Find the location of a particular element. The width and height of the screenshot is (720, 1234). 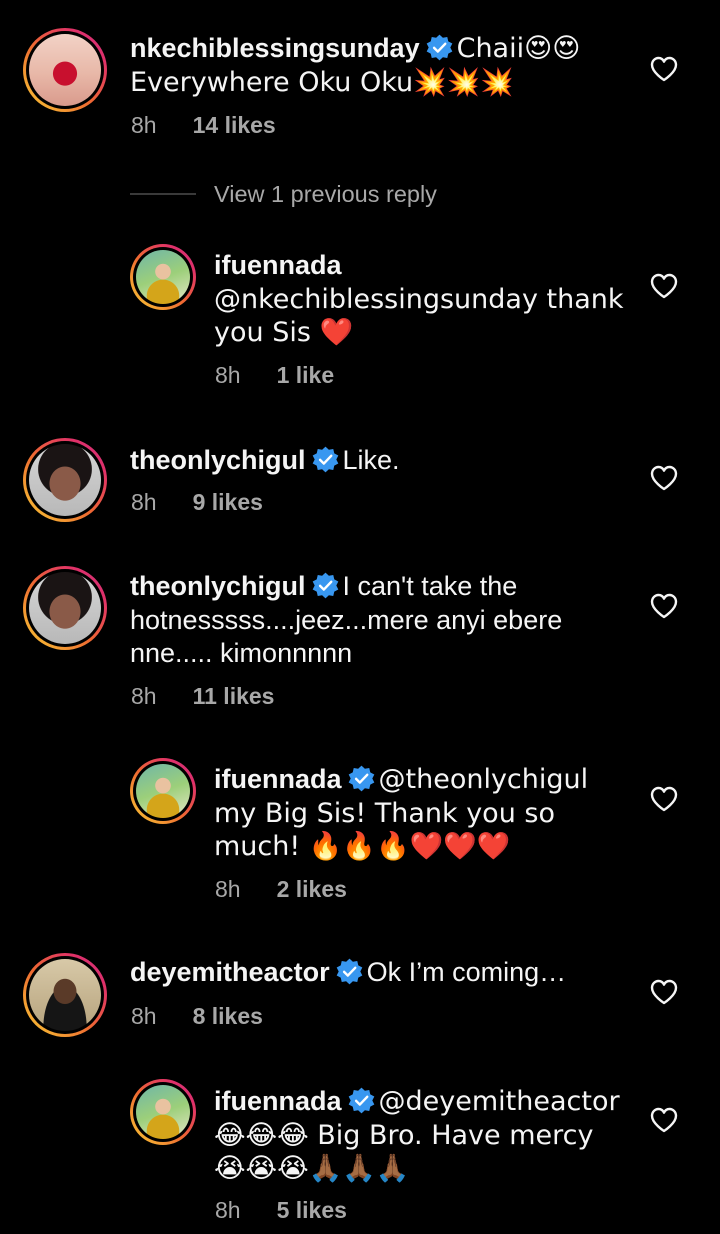

comment-meta: 8h 5 likes is located at coordinates (281, 1210).